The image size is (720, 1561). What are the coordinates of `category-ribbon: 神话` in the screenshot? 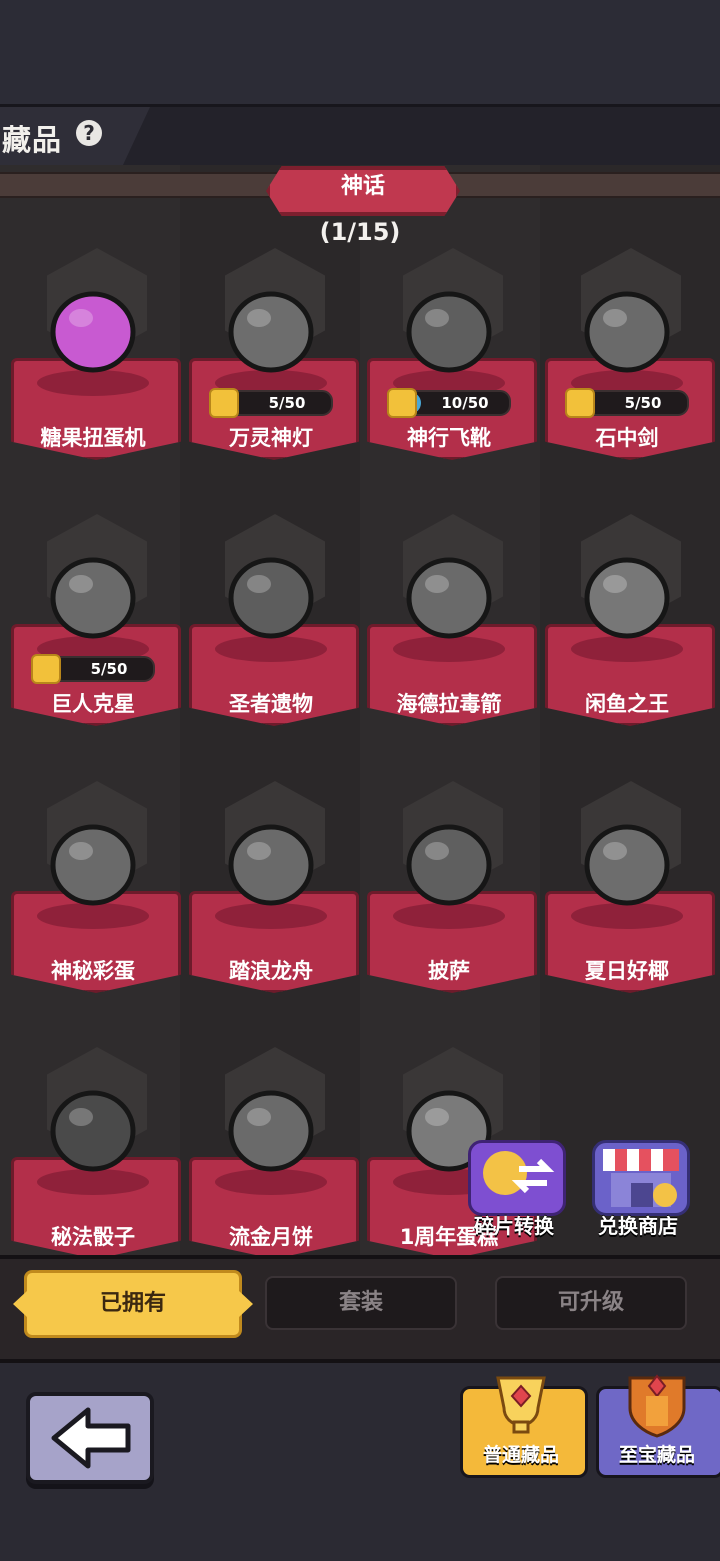 It's located at (363, 191).